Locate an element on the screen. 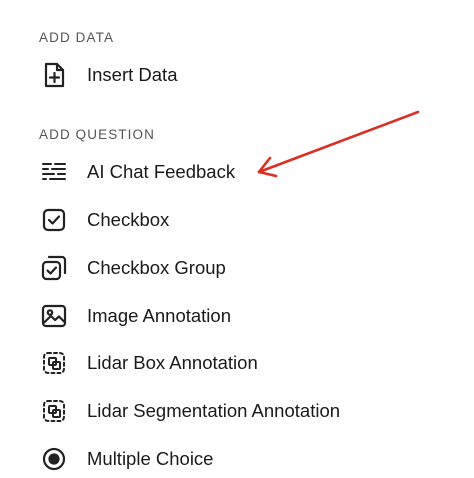 The image size is (474, 478). section-title-add-question: ADD QUESTION is located at coordinates (97, 134).